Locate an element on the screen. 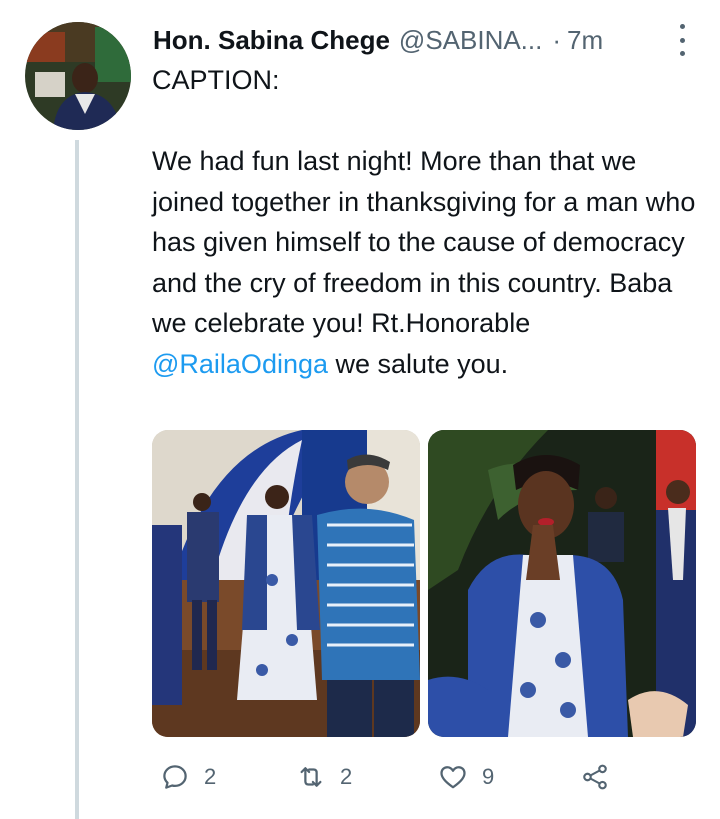  reply-count: 2 is located at coordinates (210, 776).